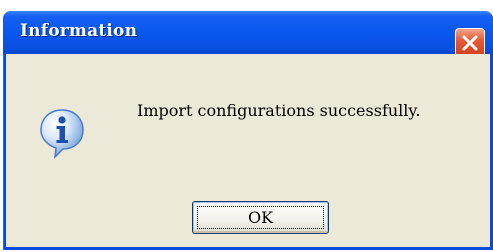 The width and height of the screenshot is (493, 252). What do you see at coordinates (279, 110) in the screenshot?
I see `message-text: Import configurations successfully.` at bounding box center [279, 110].